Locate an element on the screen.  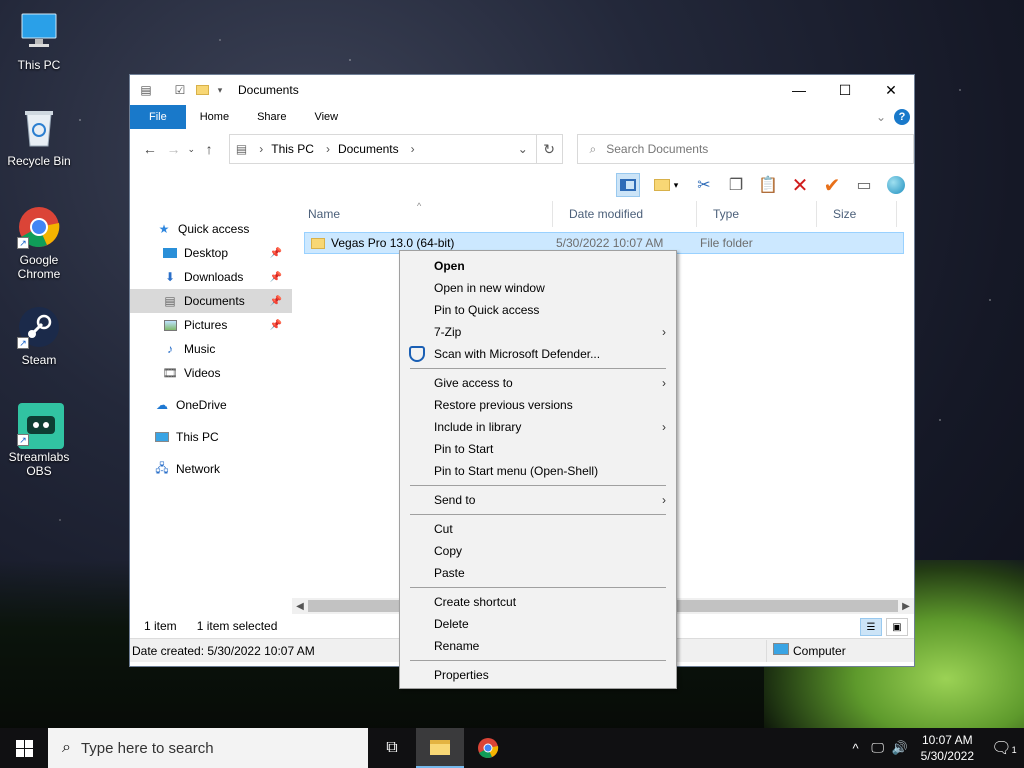
menu-item-pin-start: Pin to Start is located at coordinates (538, 449).